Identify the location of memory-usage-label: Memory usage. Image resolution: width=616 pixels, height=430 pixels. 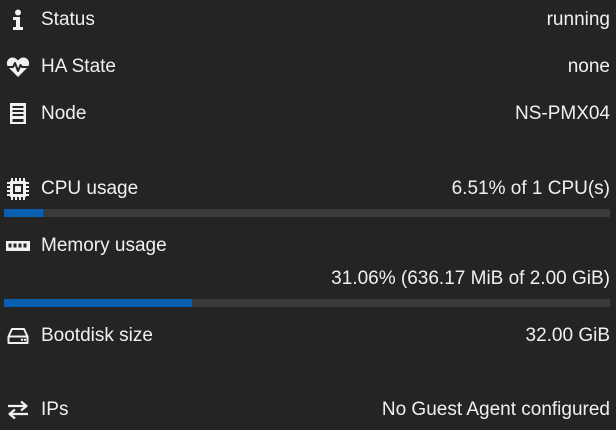
(104, 245).